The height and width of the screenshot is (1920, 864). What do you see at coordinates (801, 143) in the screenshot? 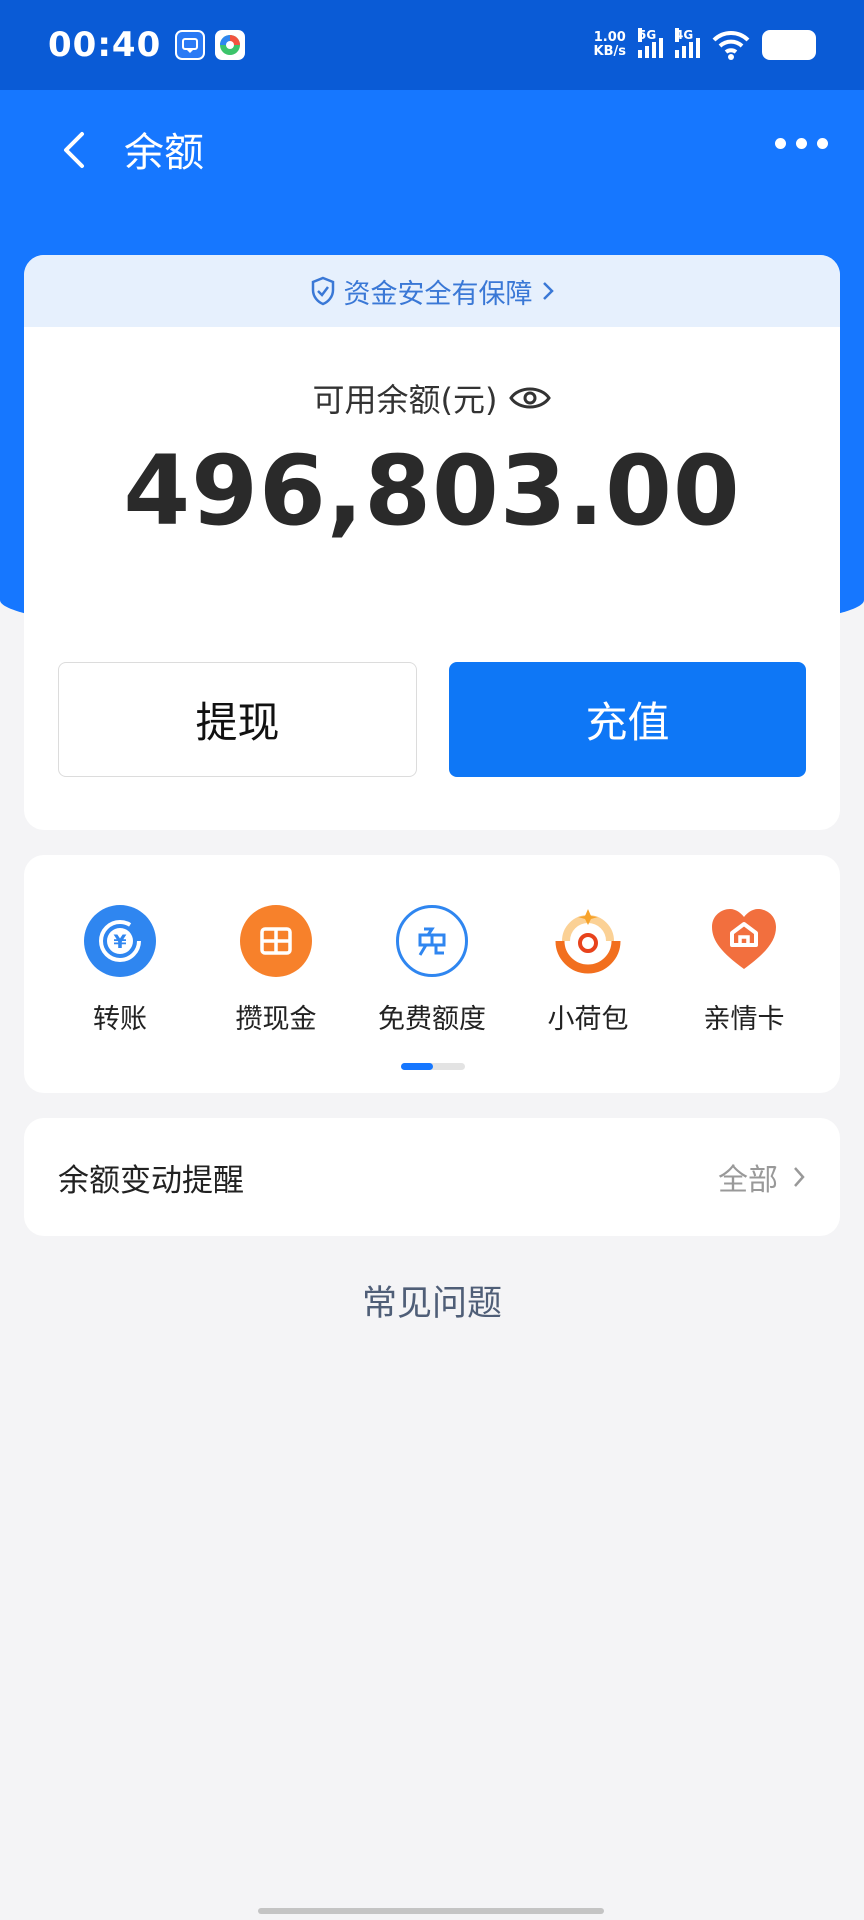
I see `more-options-icon` at bounding box center [801, 143].